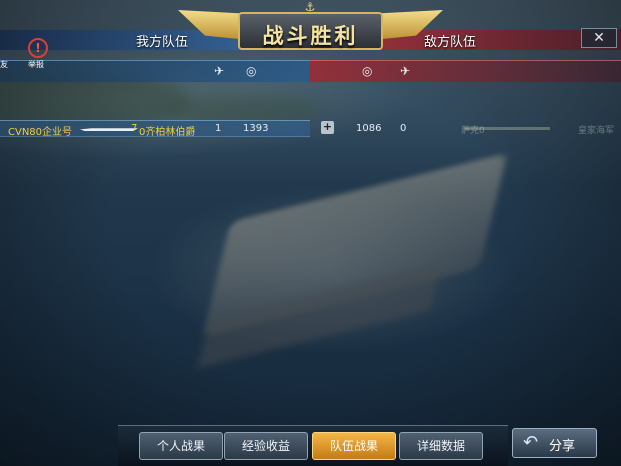 The height and width of the screenshot is (466, 621). Describe the element at coordinates (38, 48) in the screenshot. I see `report-icon: !` at that location.